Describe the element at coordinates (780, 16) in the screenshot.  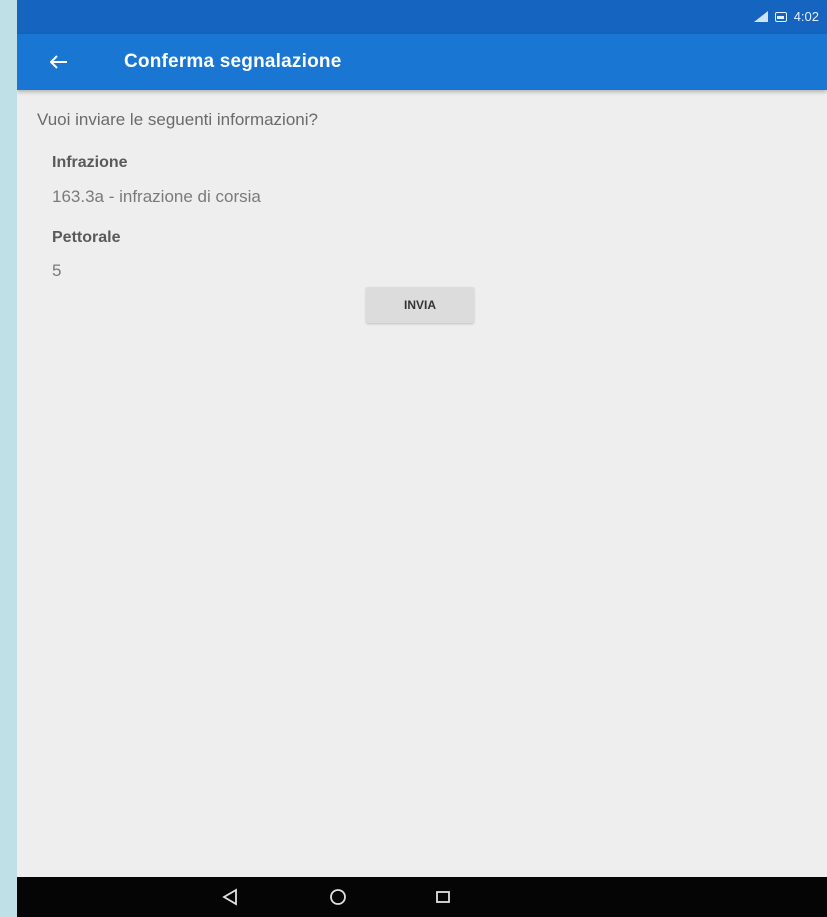
I see `battery-icon` at that location.